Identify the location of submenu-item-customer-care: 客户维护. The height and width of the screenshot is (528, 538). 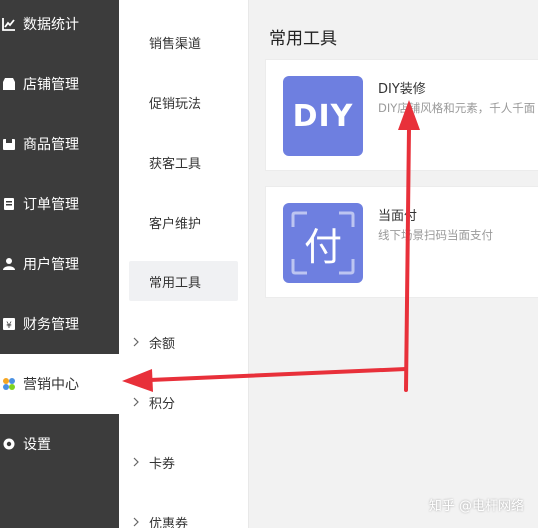
(183, 222).